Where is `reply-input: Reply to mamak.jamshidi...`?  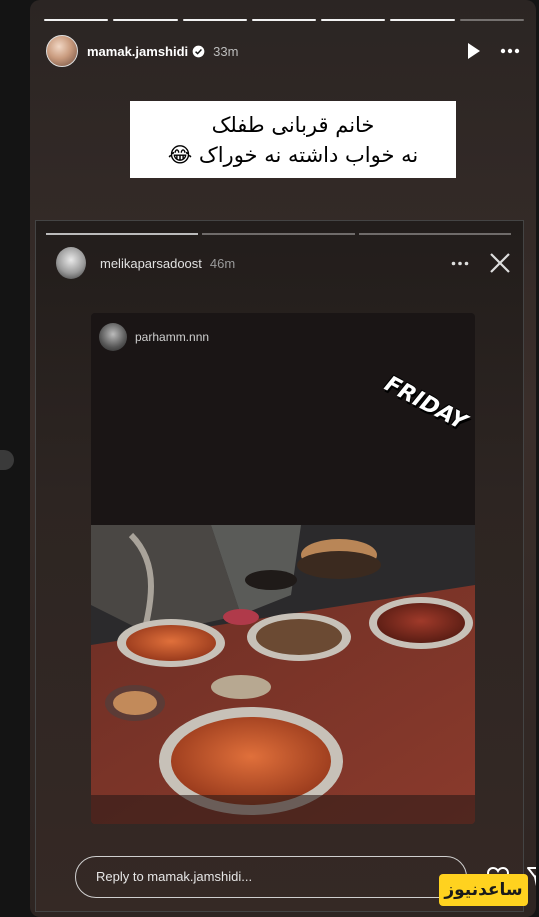
reply-input: Reply to mamak.jamshidi... is located at coordinates (271, 877).